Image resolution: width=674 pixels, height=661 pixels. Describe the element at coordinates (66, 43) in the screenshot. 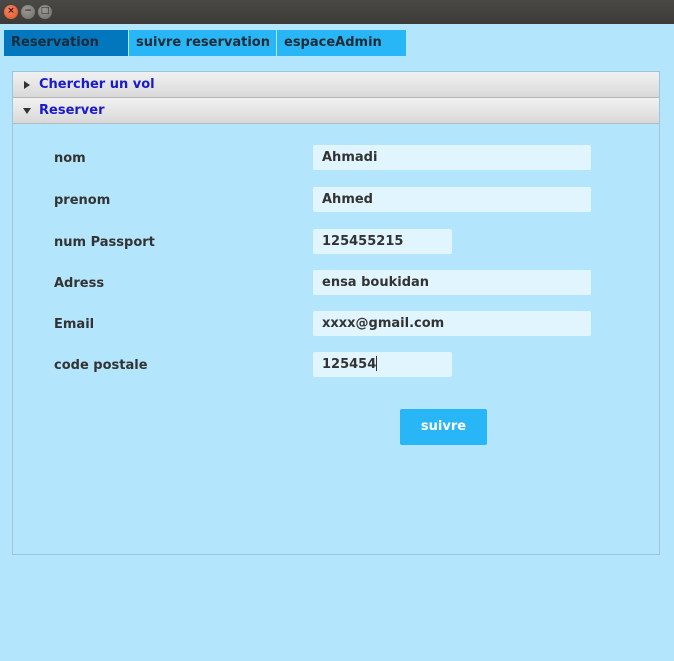

I see `tab-reservation: Reservation` at that location.